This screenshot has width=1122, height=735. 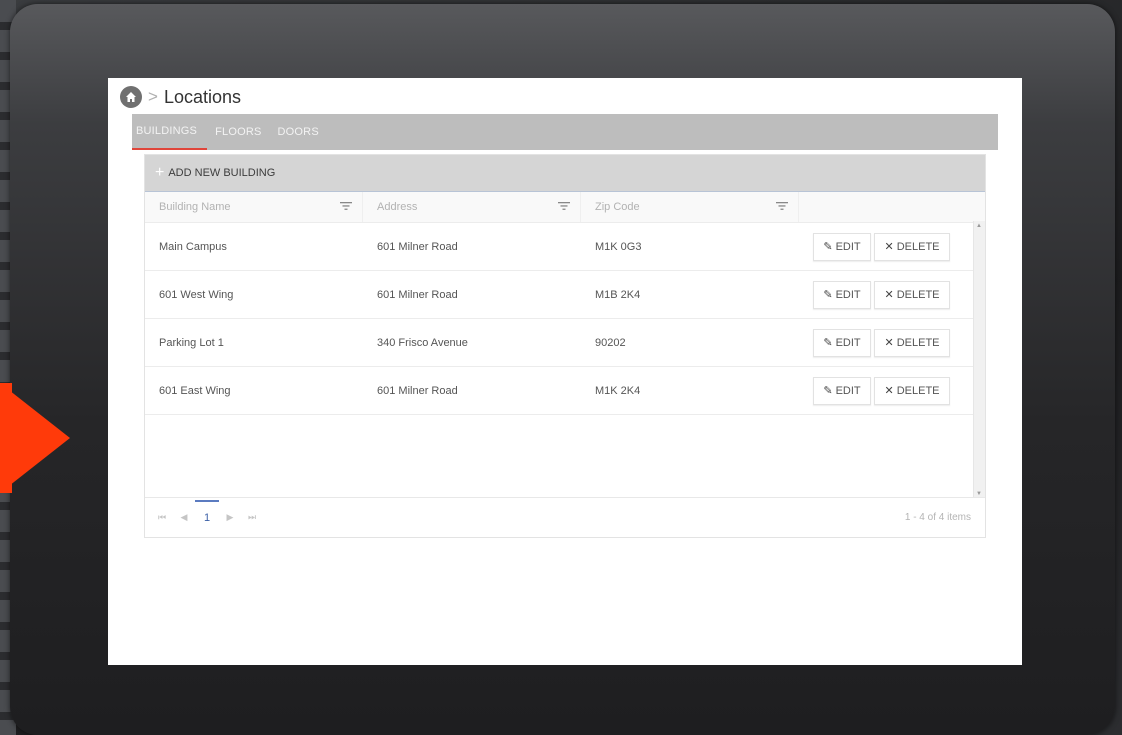 I want to click on add-new-building-button: + ADD NEW BUILDING, so click(x=215, y=173).